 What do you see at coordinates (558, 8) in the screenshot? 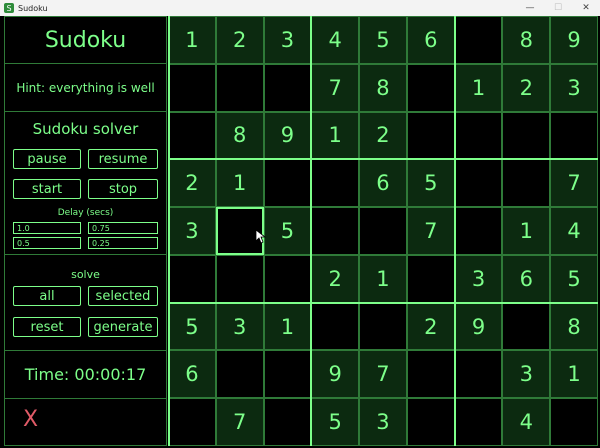
I see `maximize-button: ☐` at bounding box center [558, 8].